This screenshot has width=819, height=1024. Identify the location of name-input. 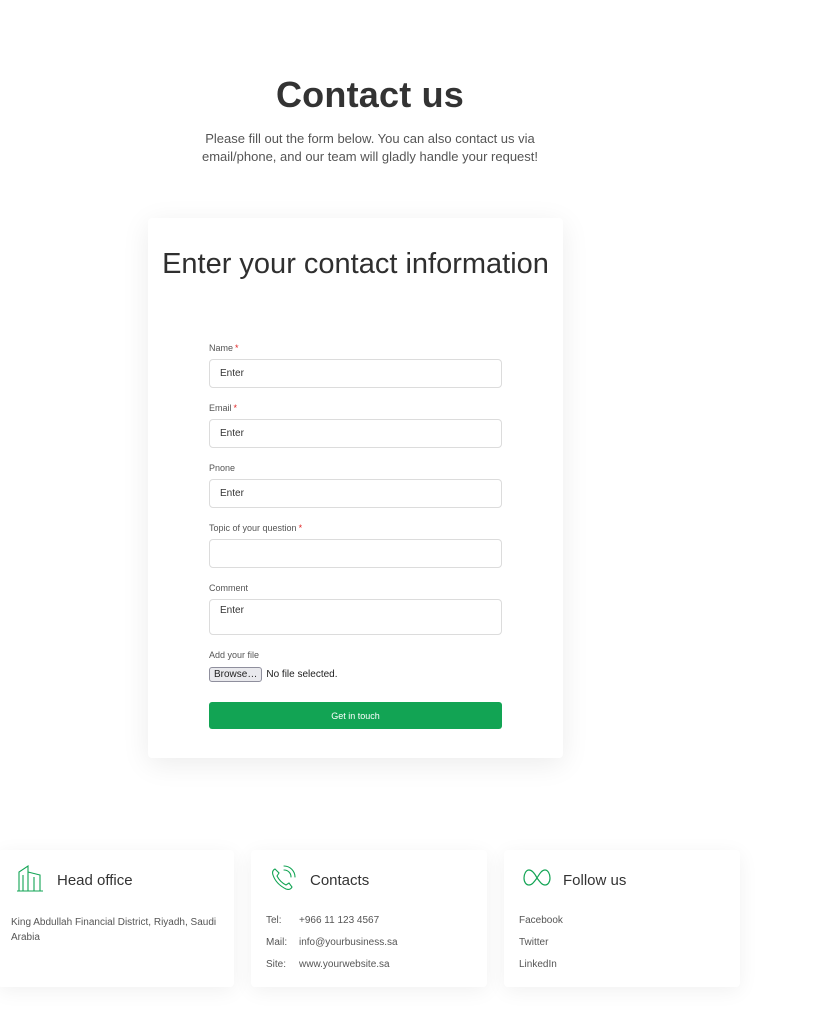
(355, 373).